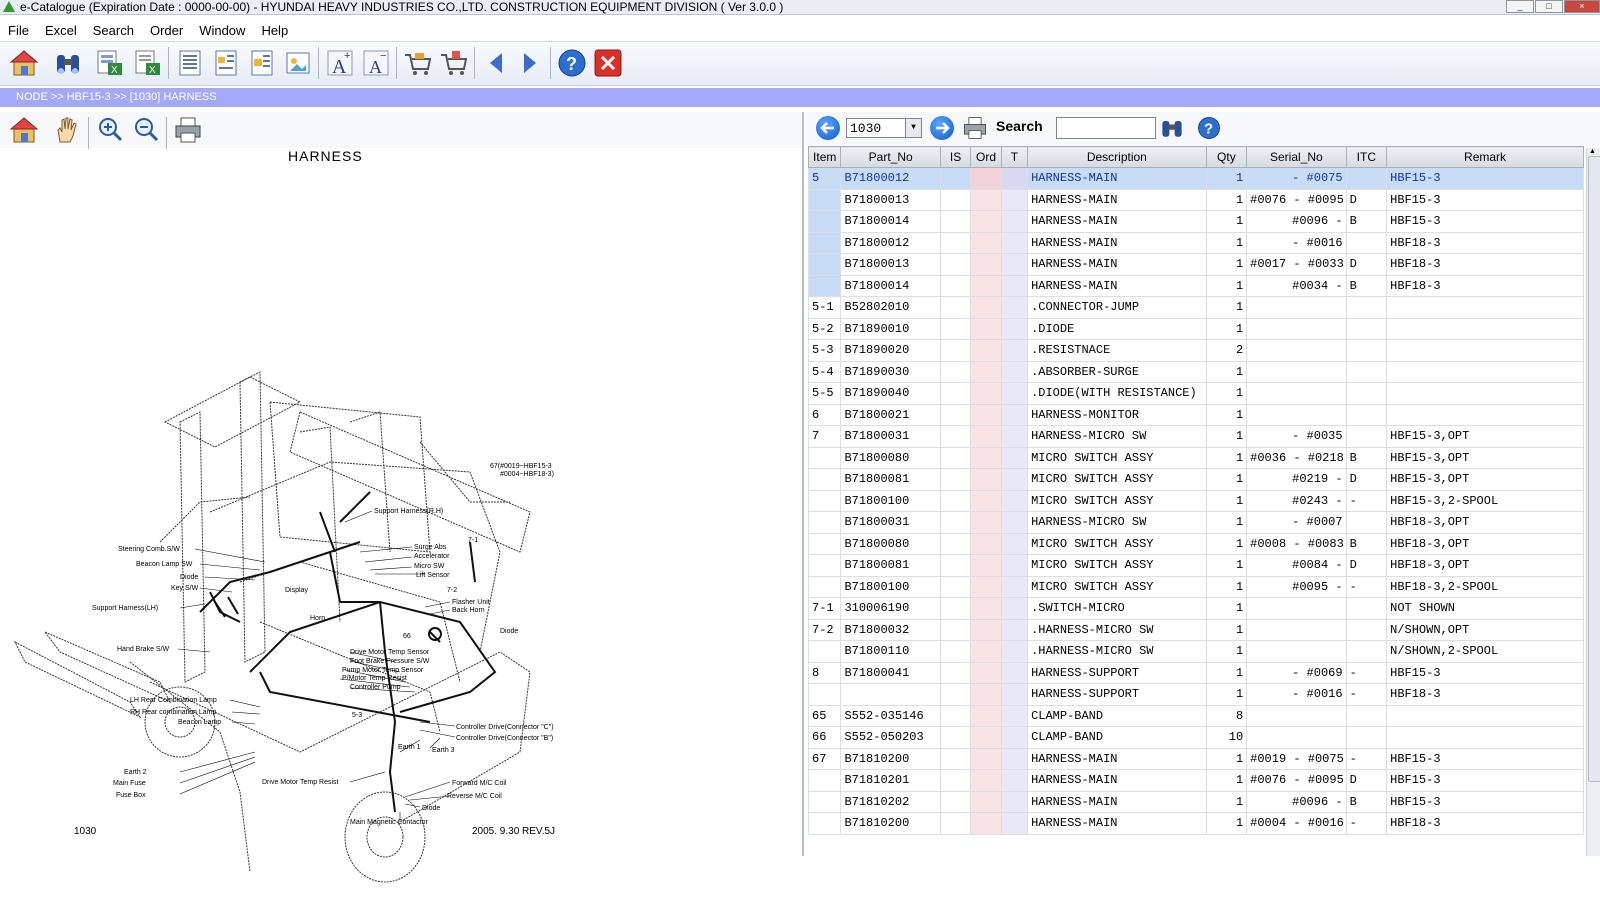 Image resolution: width=1600 pixels, height=912 pixels. What do you see at coordinates (454, 63) in the screenshot?
I see `cart-add-icon` at bounding box center [454, 63].